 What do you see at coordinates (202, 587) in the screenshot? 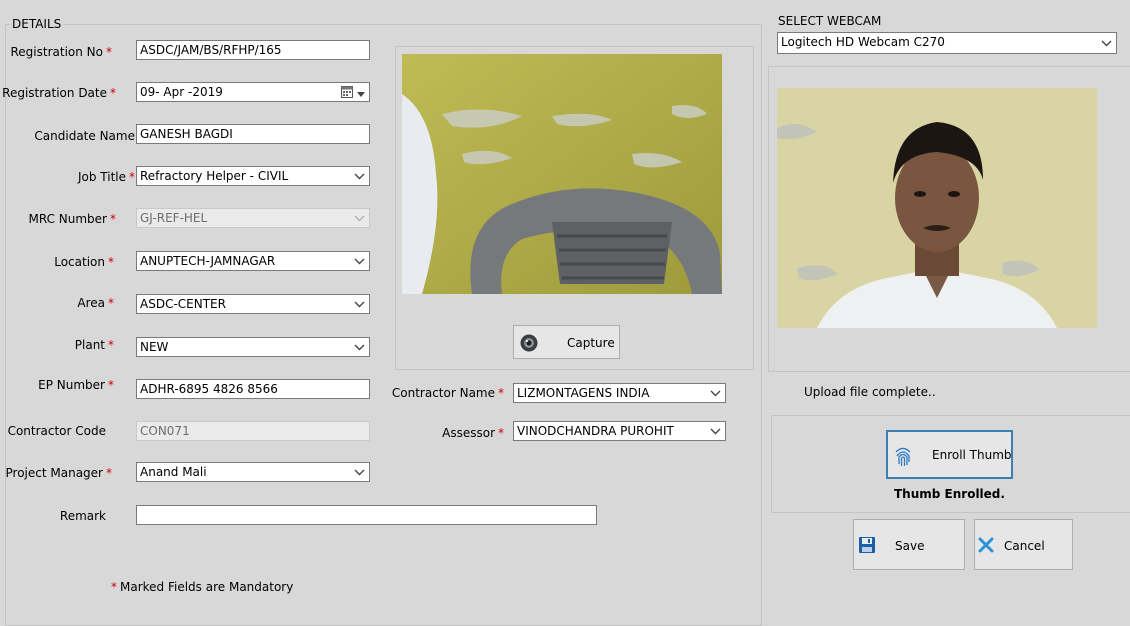
I see `mandatory-note: * Marked Fields are Mandatory` at bounding box center [202, 587].